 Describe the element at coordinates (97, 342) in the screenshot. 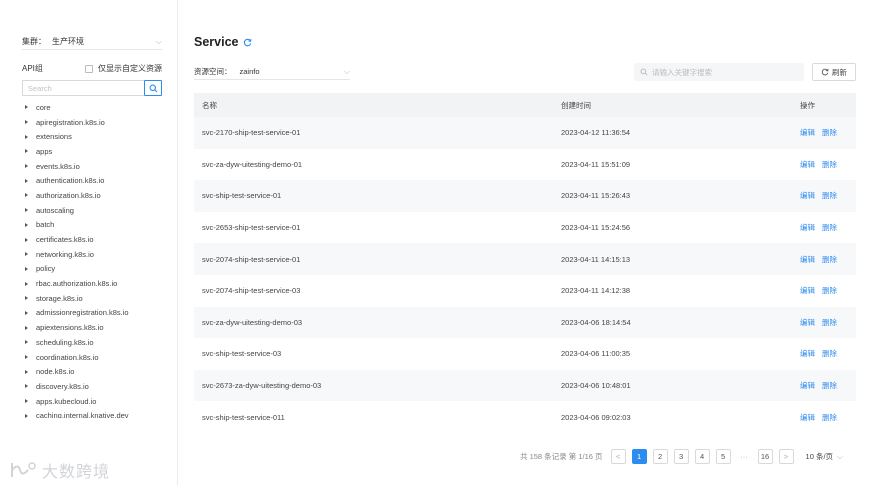

I see `api-group-item: scheduling.k8s.io` at that location.